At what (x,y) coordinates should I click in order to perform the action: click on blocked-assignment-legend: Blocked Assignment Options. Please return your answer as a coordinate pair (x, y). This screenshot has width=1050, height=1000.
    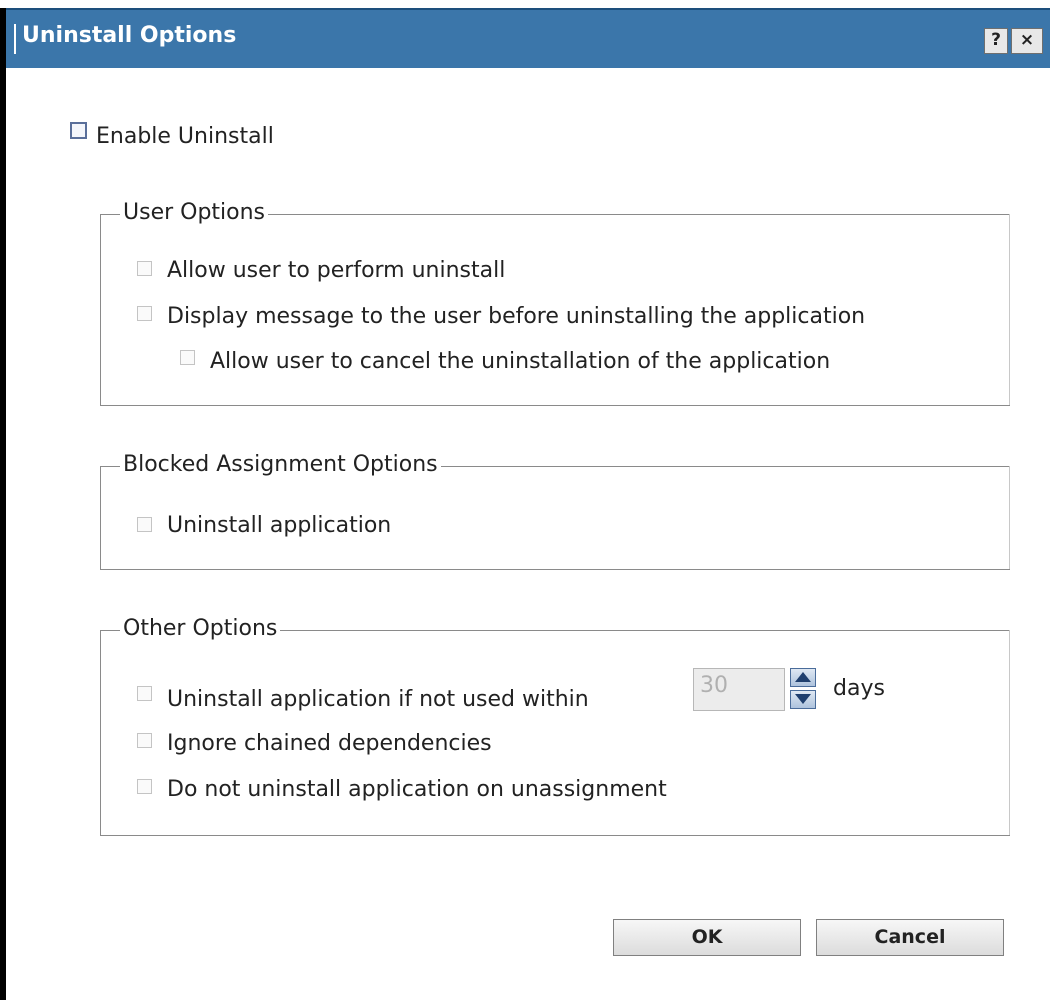
    Looking at the image, I should click on (280, 465).